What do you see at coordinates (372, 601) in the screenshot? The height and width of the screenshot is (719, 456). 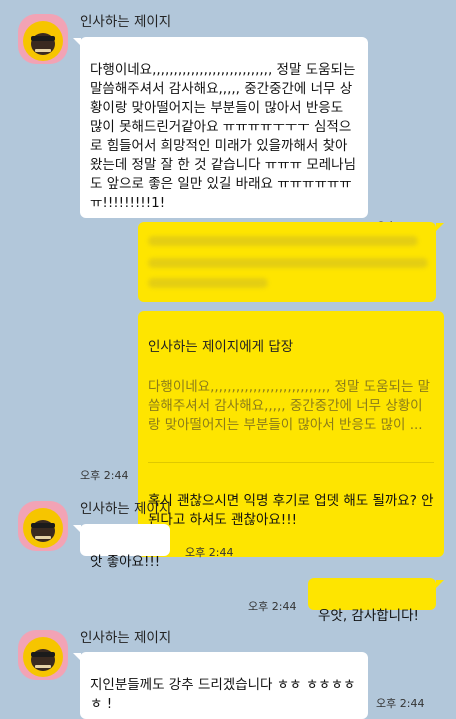 I see `message-bubble: 우앗, 감사합니다!` at bounding box center [372, 601].